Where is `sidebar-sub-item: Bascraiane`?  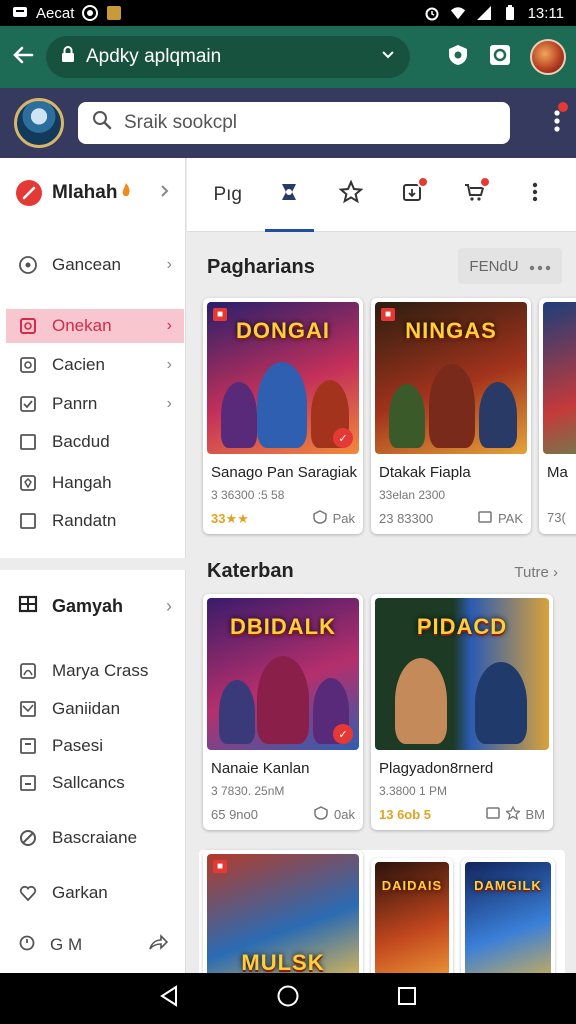
sidebar-sub-item: Bascraiane is located at coordinates (95, 838).